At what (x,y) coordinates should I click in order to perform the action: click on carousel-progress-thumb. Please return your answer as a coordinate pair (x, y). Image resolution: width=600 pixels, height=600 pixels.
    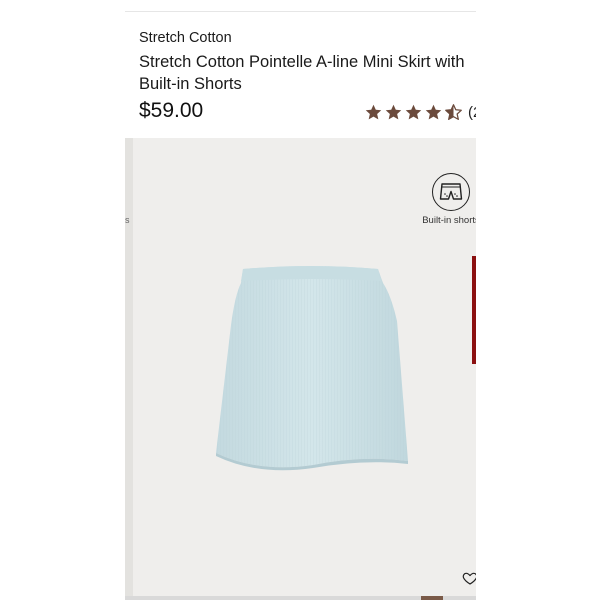
    Looking at the image, I should click on (432, 598).